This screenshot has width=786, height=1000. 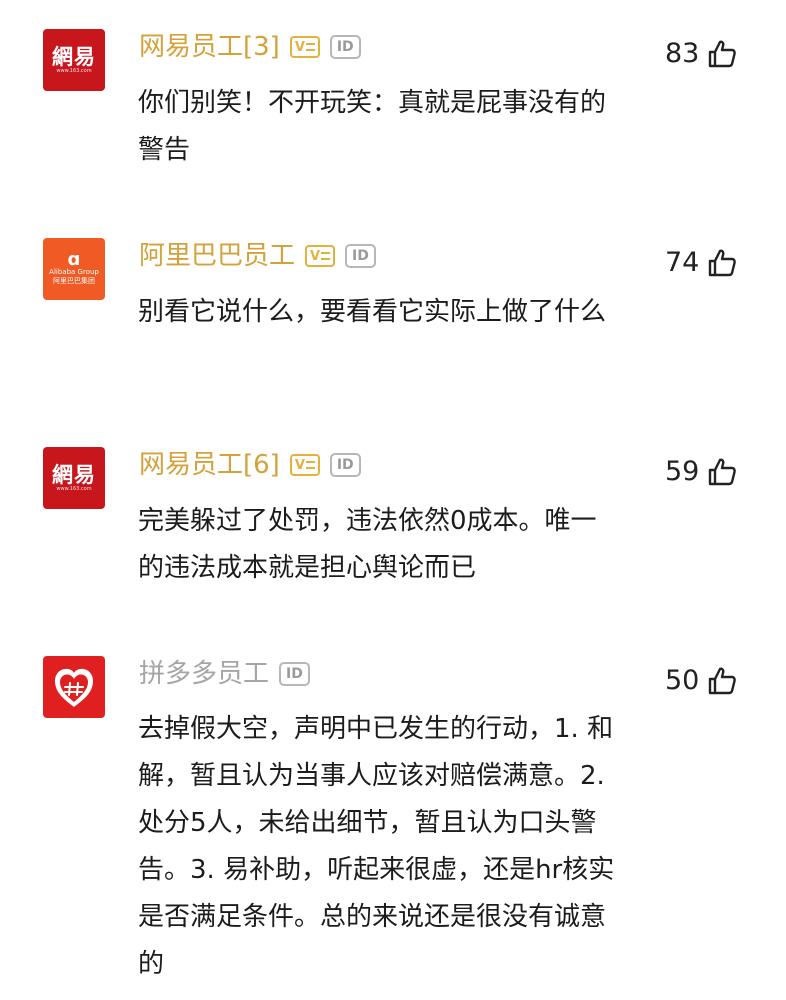 What do you see at coordinates (701, 681) in the screenshot?
I see `like-button: 50` at bounding box center [701, 681].